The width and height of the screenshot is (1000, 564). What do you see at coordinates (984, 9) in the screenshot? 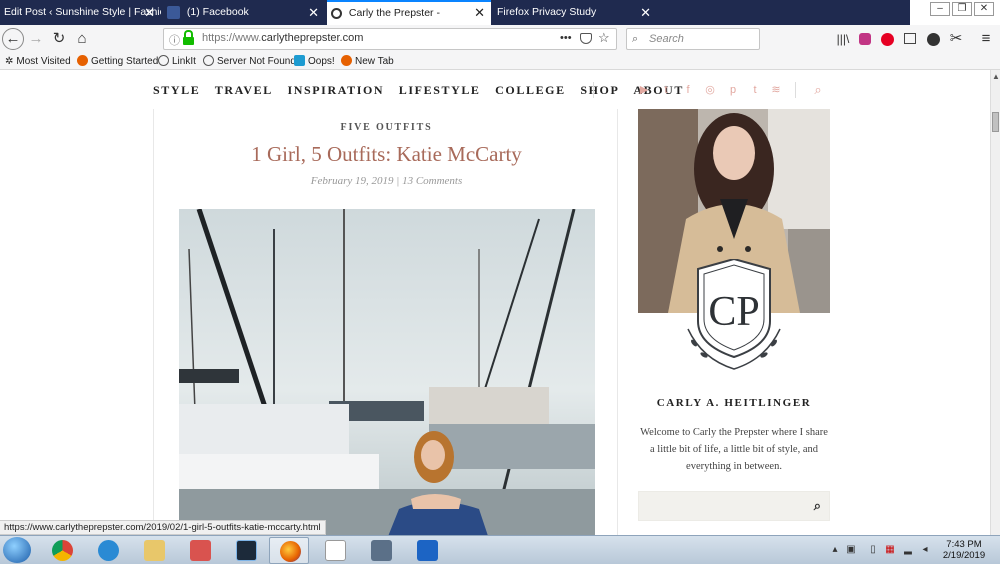
I see `close-window-button: ✕` at bounding box center [984, 9].